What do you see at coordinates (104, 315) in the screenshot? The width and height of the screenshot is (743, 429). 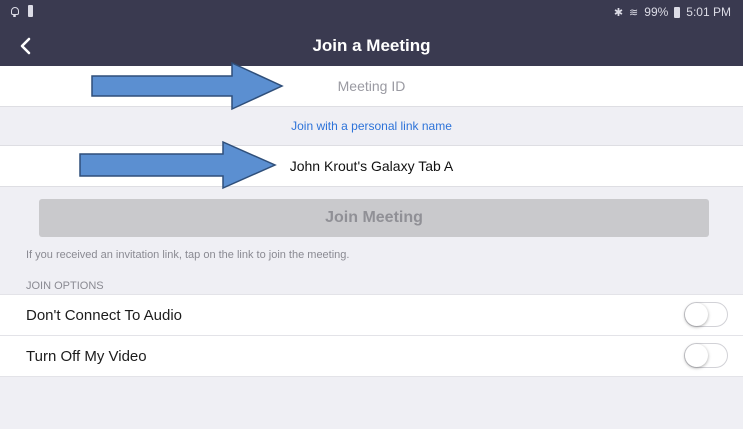 I see `option-label-audio: Don't Connect To Audio` at bounding box center [104, 315].